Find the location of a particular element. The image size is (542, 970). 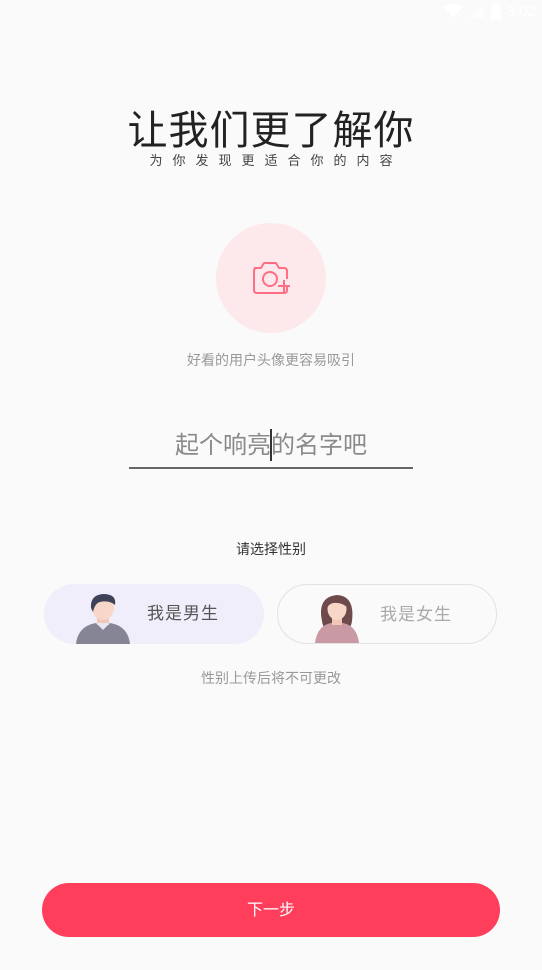

avatar-hint: 好看的用户头像更容易吸引 is located at coordinates (271, 361).